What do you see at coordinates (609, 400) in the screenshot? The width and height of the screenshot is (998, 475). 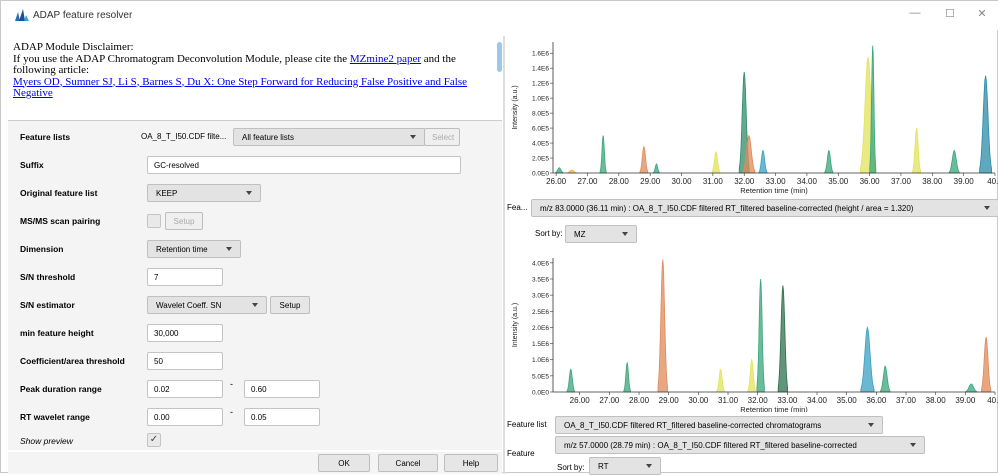 I see `x-tick-label: 27.00` at bounding box center [609, 400].